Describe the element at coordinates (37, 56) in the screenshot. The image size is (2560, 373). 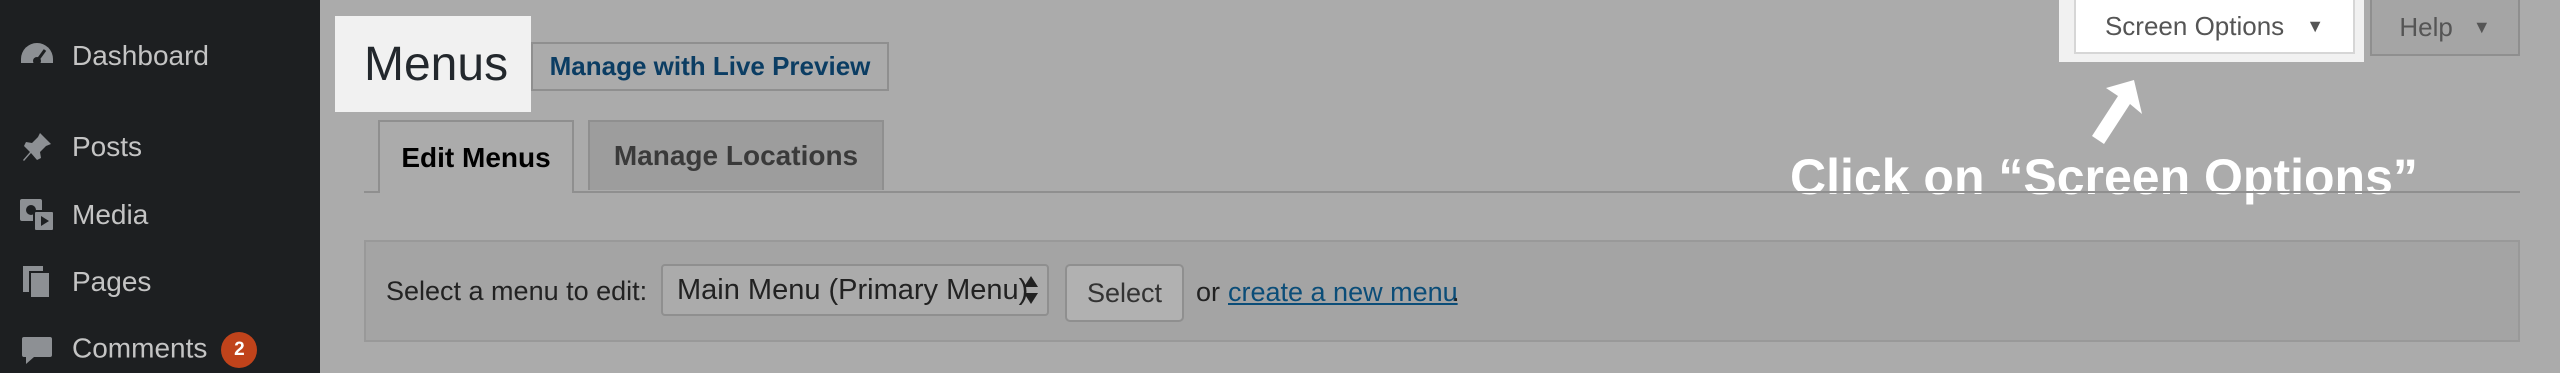
I see `dashboard-icon` at that location.